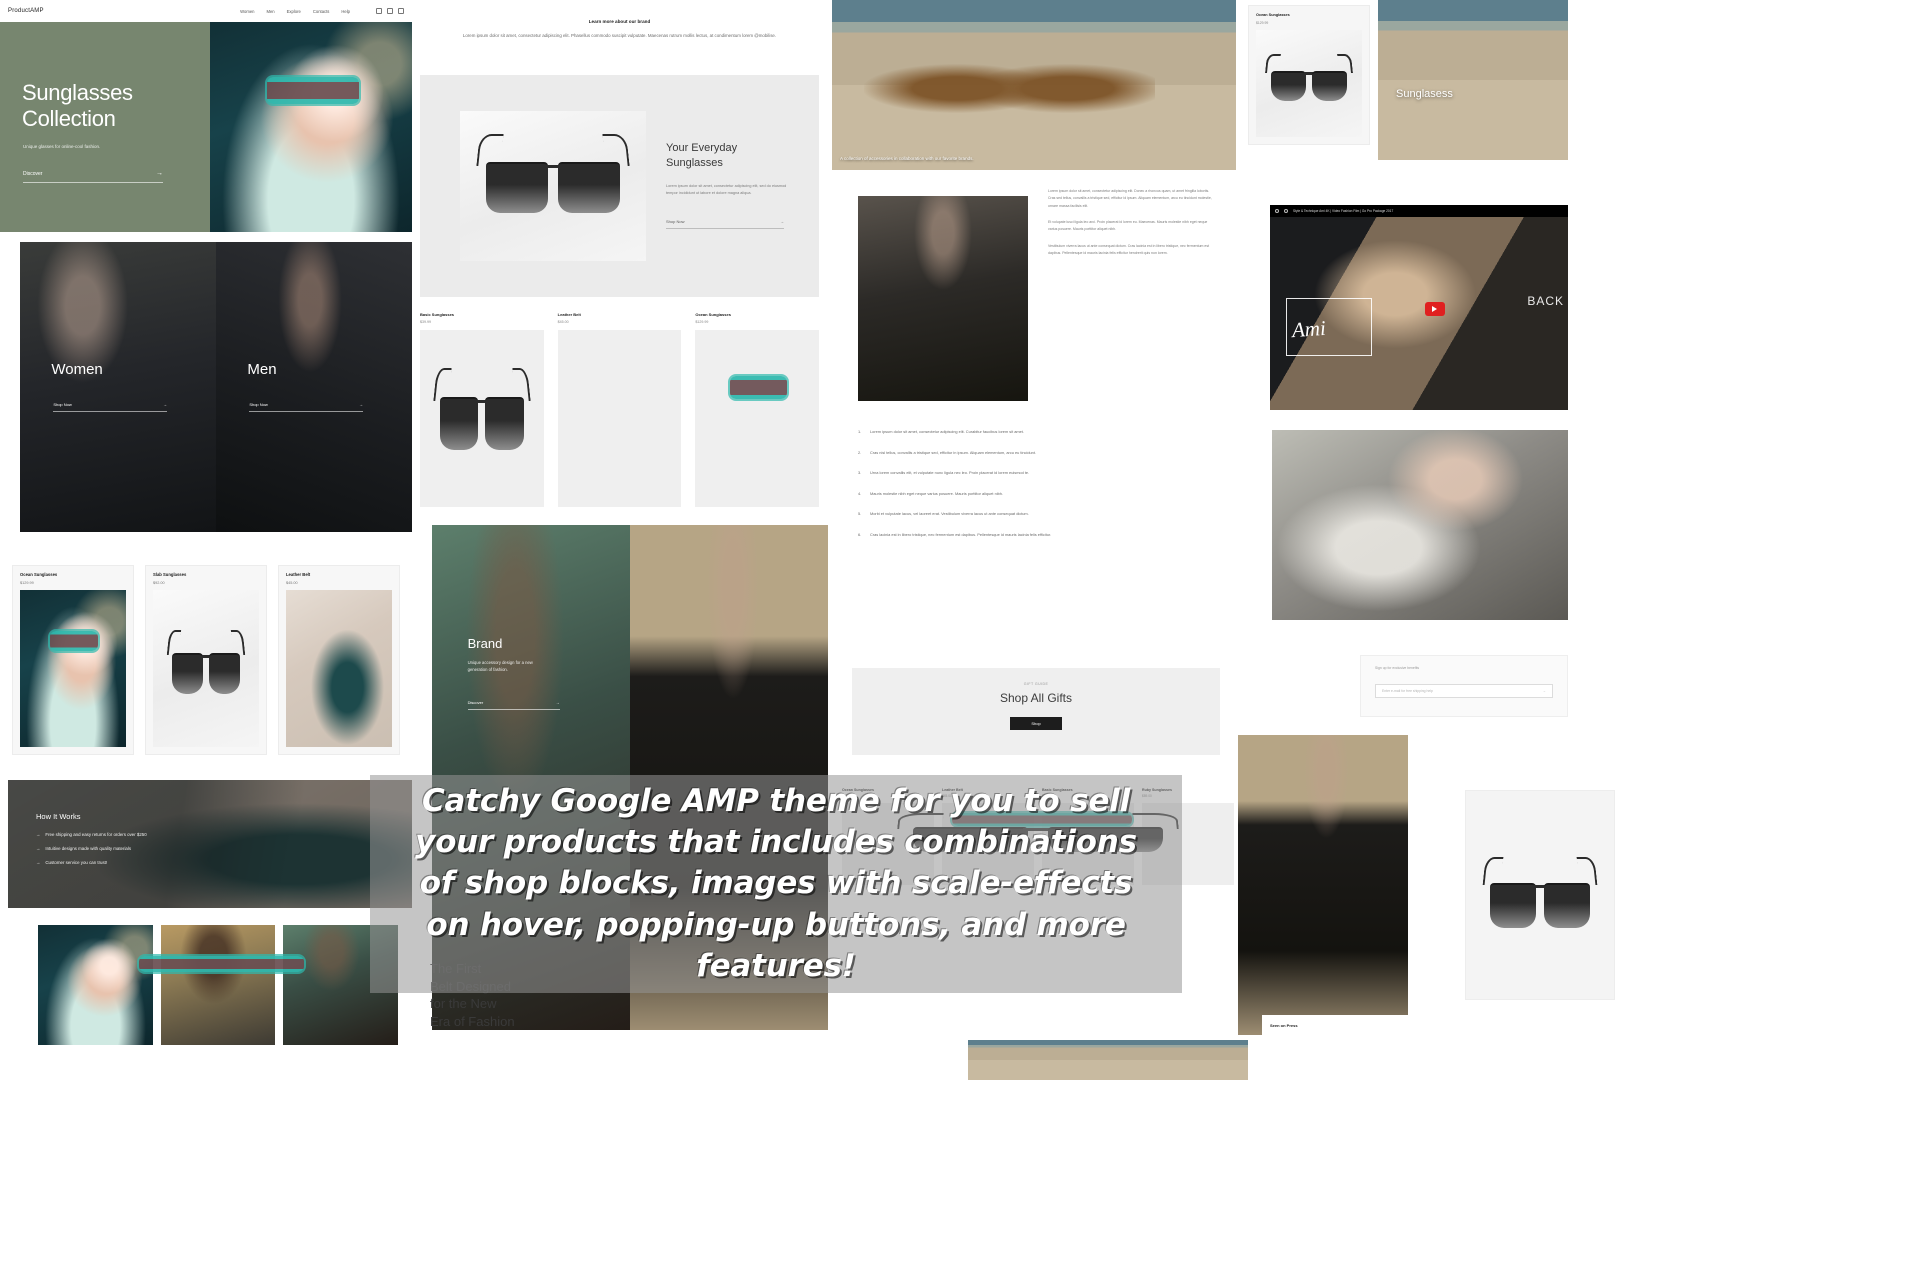  Describe the element at coordinates (159, 583) in the screenshot. I see `product-price: $92.00` at that location.